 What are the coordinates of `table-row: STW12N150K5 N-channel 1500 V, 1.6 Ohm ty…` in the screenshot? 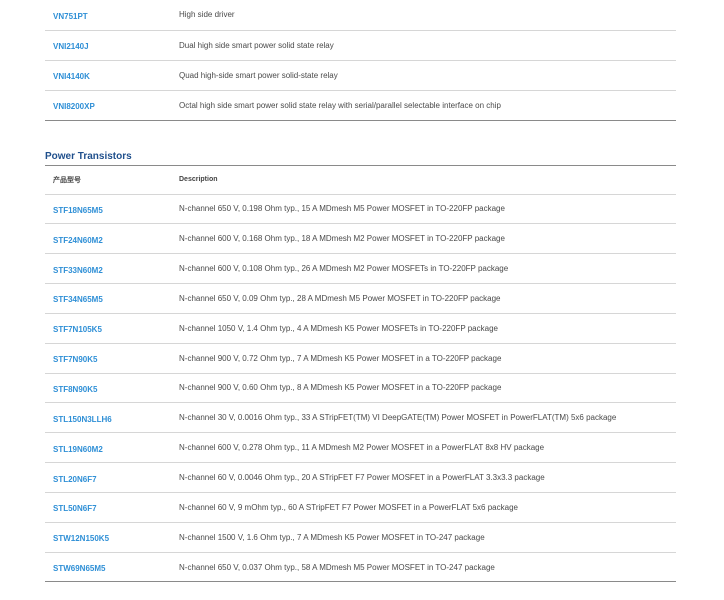 It's located at (360, 537).